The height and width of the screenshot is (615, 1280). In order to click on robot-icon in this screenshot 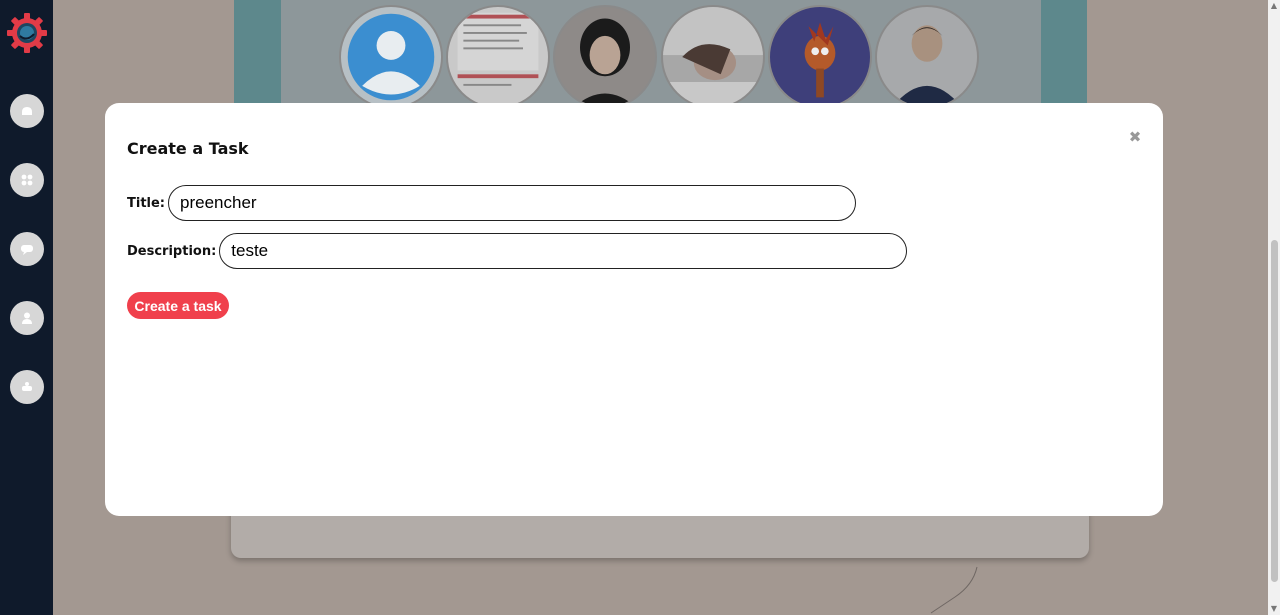, I will do `click(27, 386)`.